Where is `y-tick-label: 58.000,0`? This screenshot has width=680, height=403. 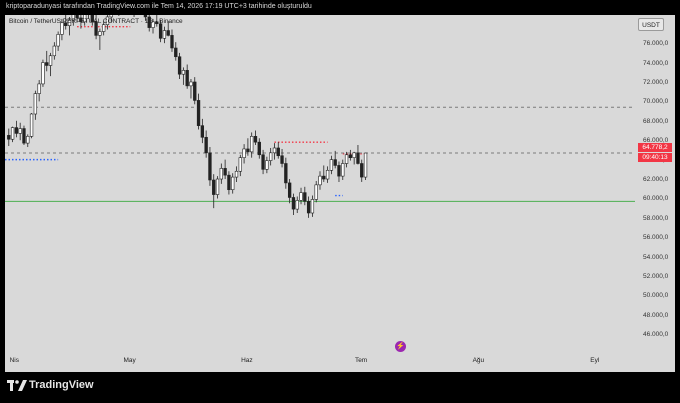
y-tick-label: 58.000,0 is located at coordinates (656, 218).